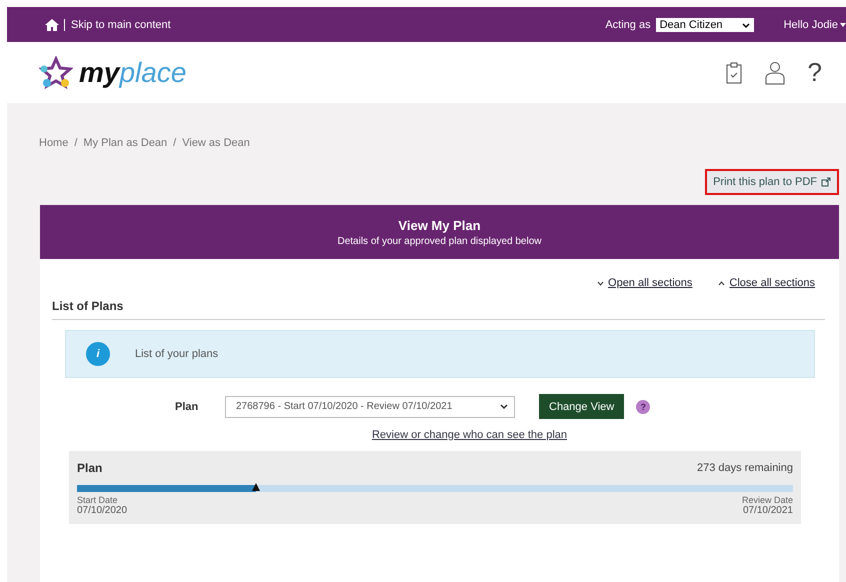 This screenshot has height=582, width=846. What do you see at coordinates (628, 24) in the screenshot?
I see `acting-as-label: Acting as` at bounding box center [628, 24].